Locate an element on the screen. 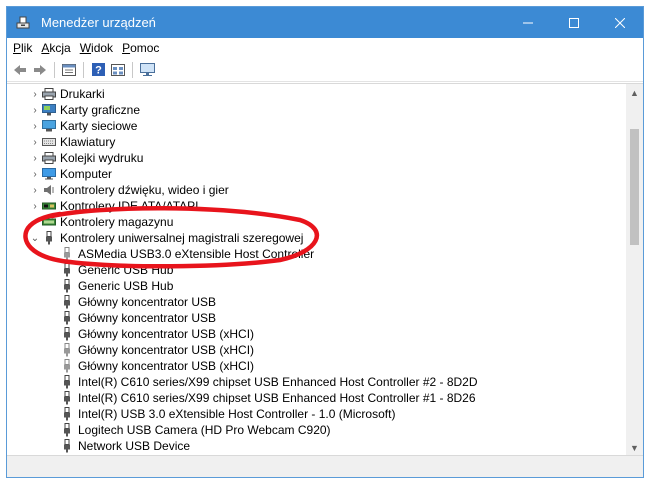  scroll-up-icon: ▲ is located at coordinates (634, 92).